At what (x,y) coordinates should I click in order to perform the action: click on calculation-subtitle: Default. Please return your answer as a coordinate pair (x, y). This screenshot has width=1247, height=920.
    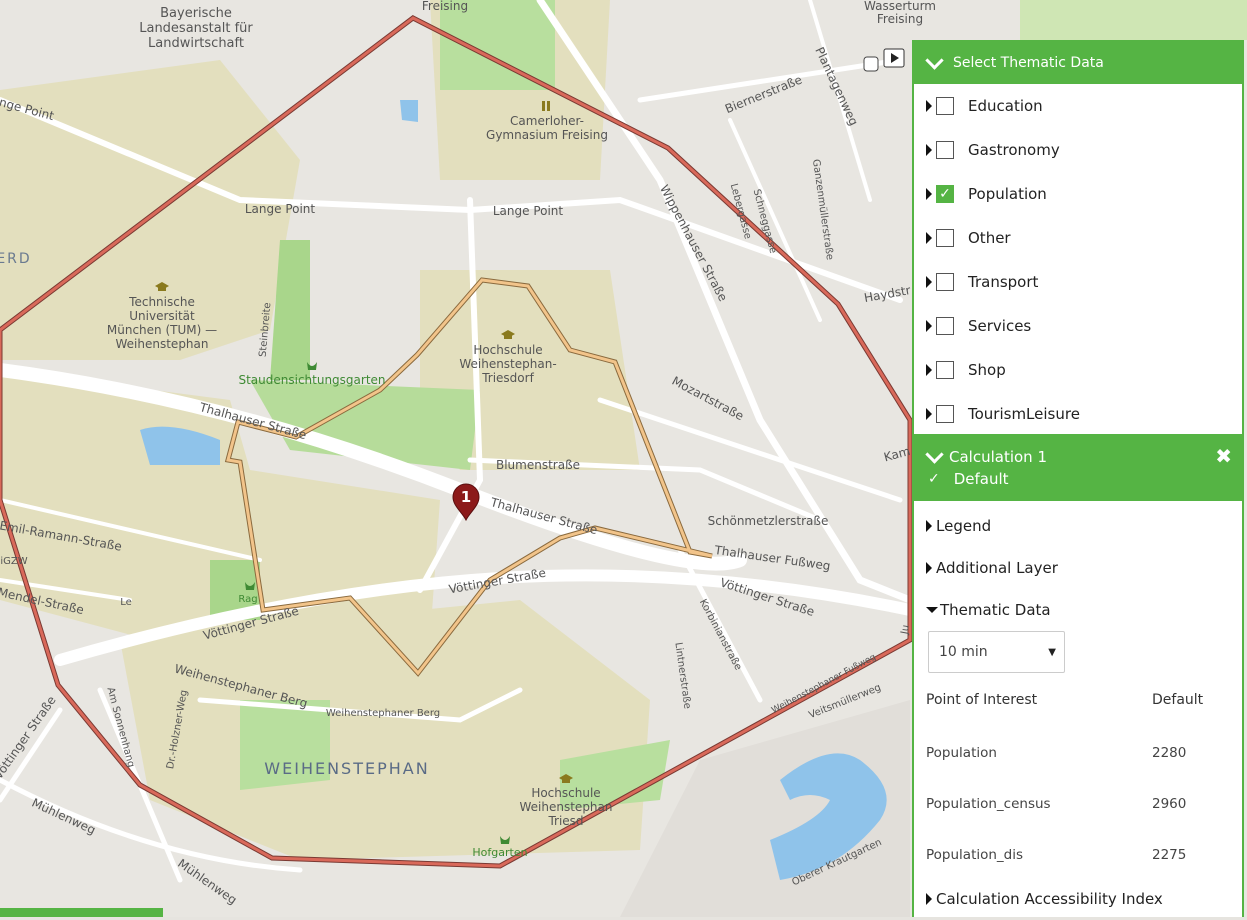
    Looking at the image, I should click on (981, 479).